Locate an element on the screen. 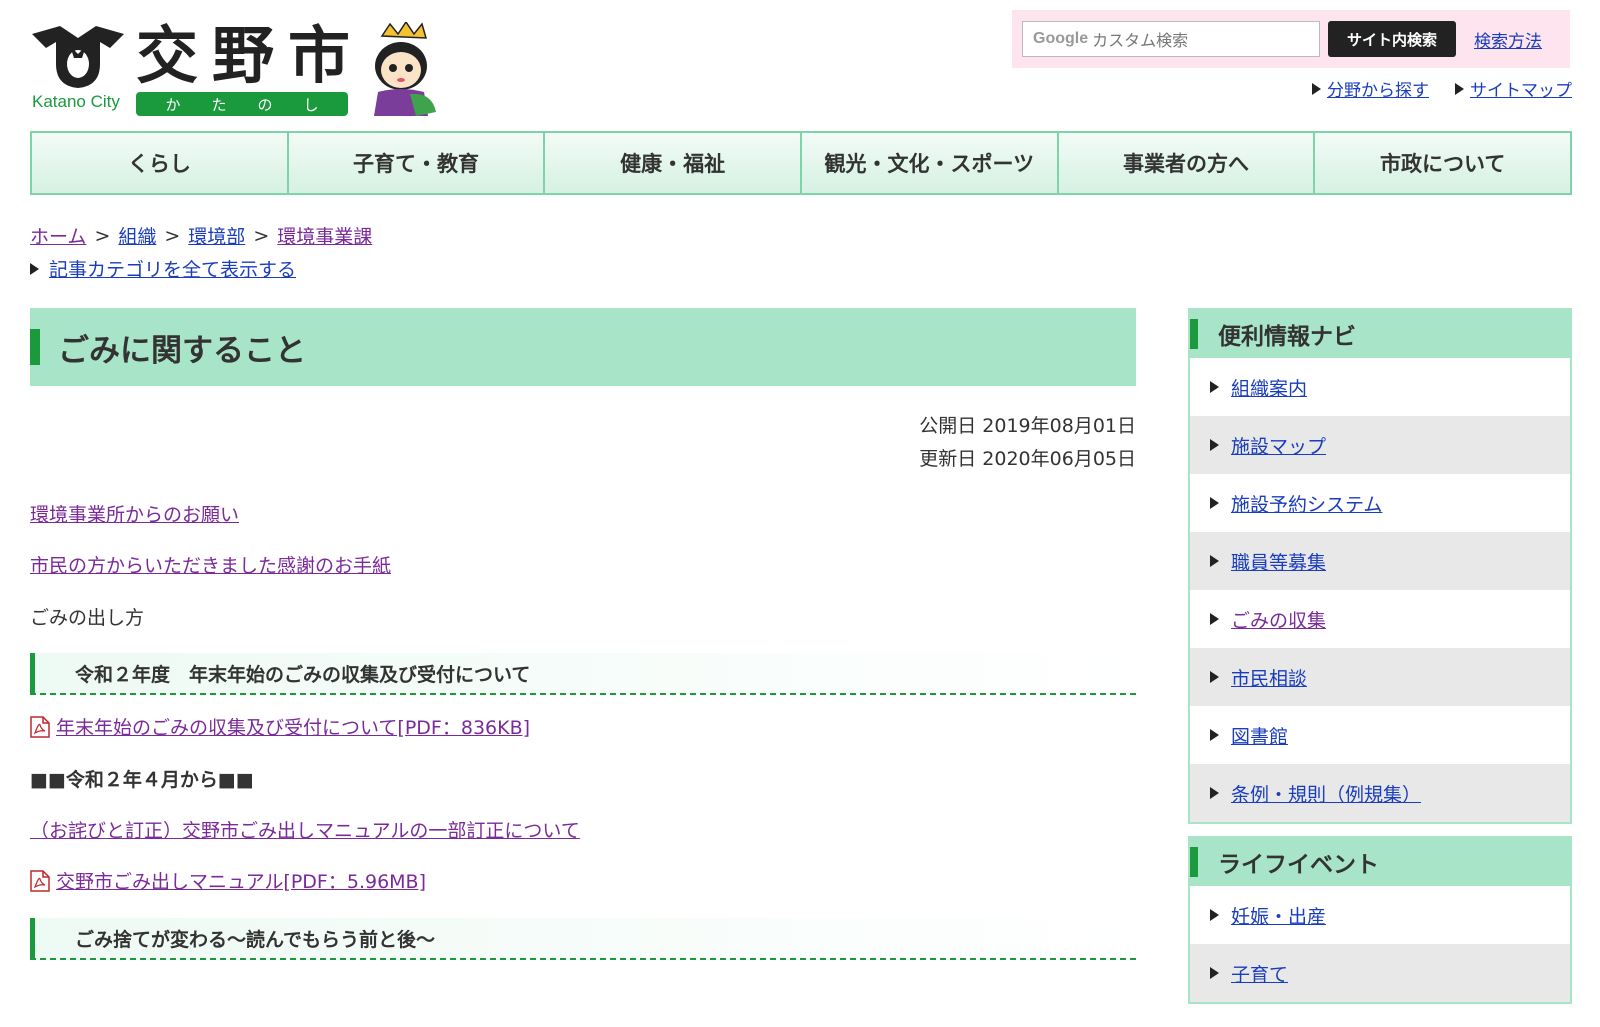  year-end-pdf-link: 年末年始のごみの収集及び受付について[PDF：836KB] is located at coordinates (293, 726).